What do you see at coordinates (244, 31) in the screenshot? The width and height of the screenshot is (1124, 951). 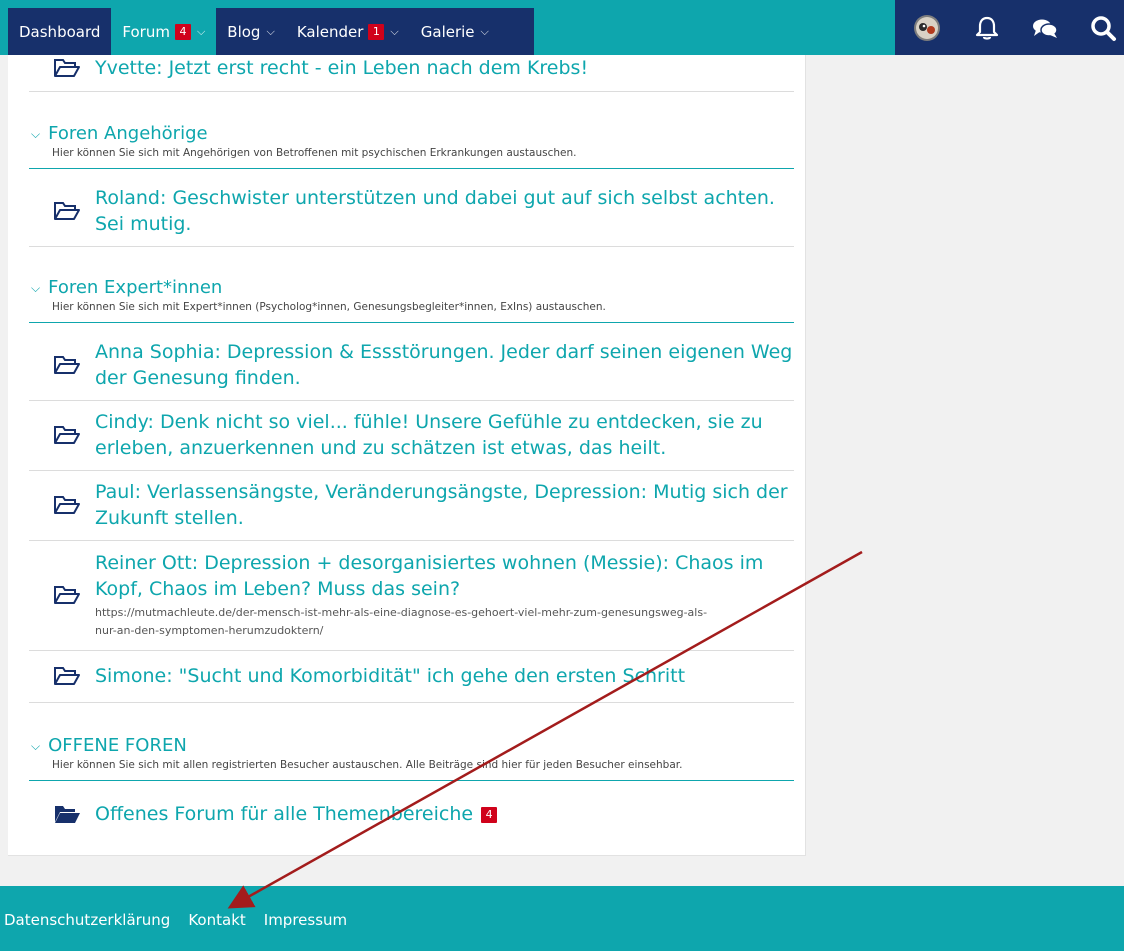 I see `nav-blog-label: Blog` at bounding box center [244, 31].